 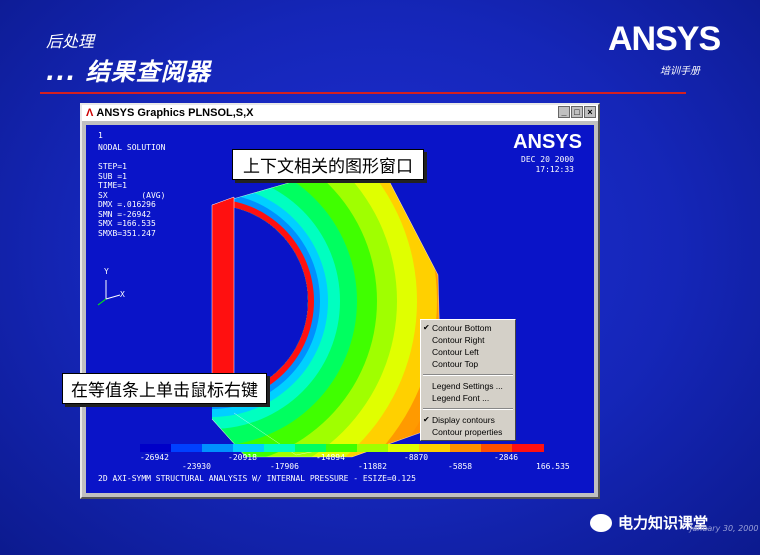 I want to click on contour-legend-bar, so click(x=342, y=448).